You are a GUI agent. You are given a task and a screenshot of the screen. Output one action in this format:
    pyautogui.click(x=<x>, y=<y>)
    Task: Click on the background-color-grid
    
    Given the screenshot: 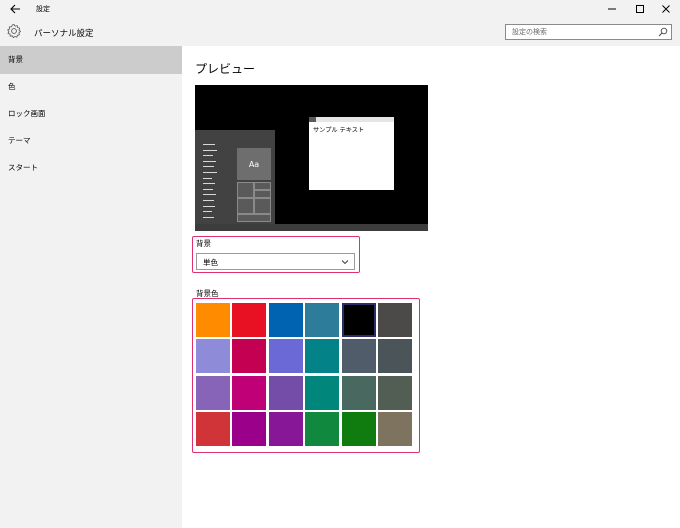 What is the action you would take?
    pyautogui.click(x=304, y=375)
    